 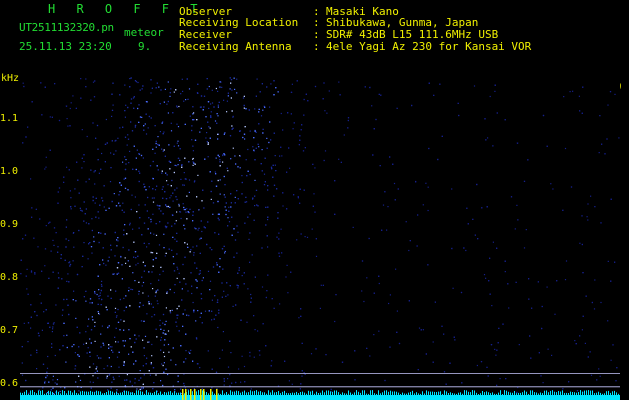 I want to click on meteor-spike, so click(x=217, y=394).